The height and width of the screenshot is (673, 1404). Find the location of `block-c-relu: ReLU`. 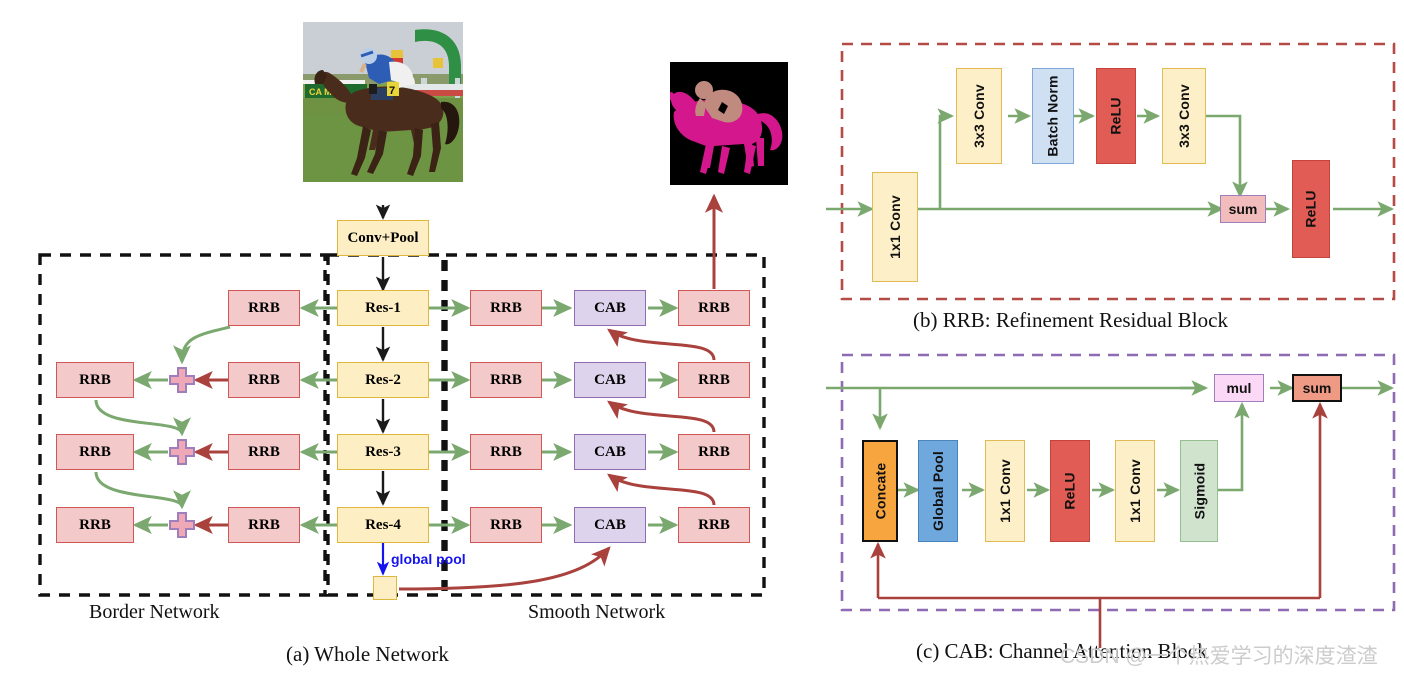

block-c-relu: ReLU is located at coordinates (1070, 491).